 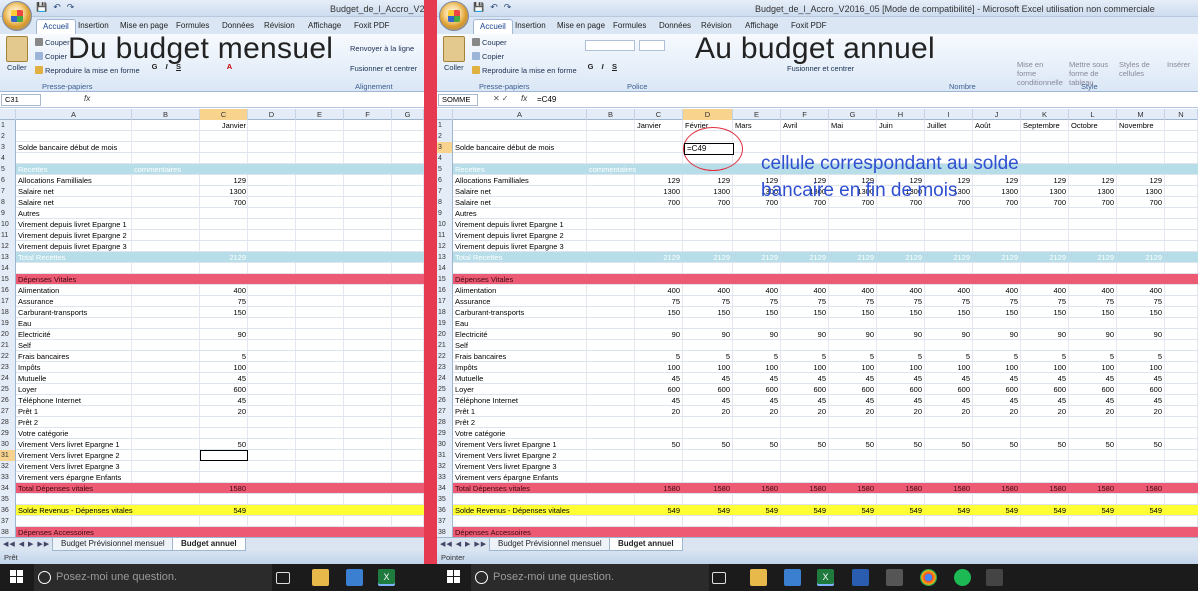 I want to click on row-header: 32, so click(x=8, y=466).